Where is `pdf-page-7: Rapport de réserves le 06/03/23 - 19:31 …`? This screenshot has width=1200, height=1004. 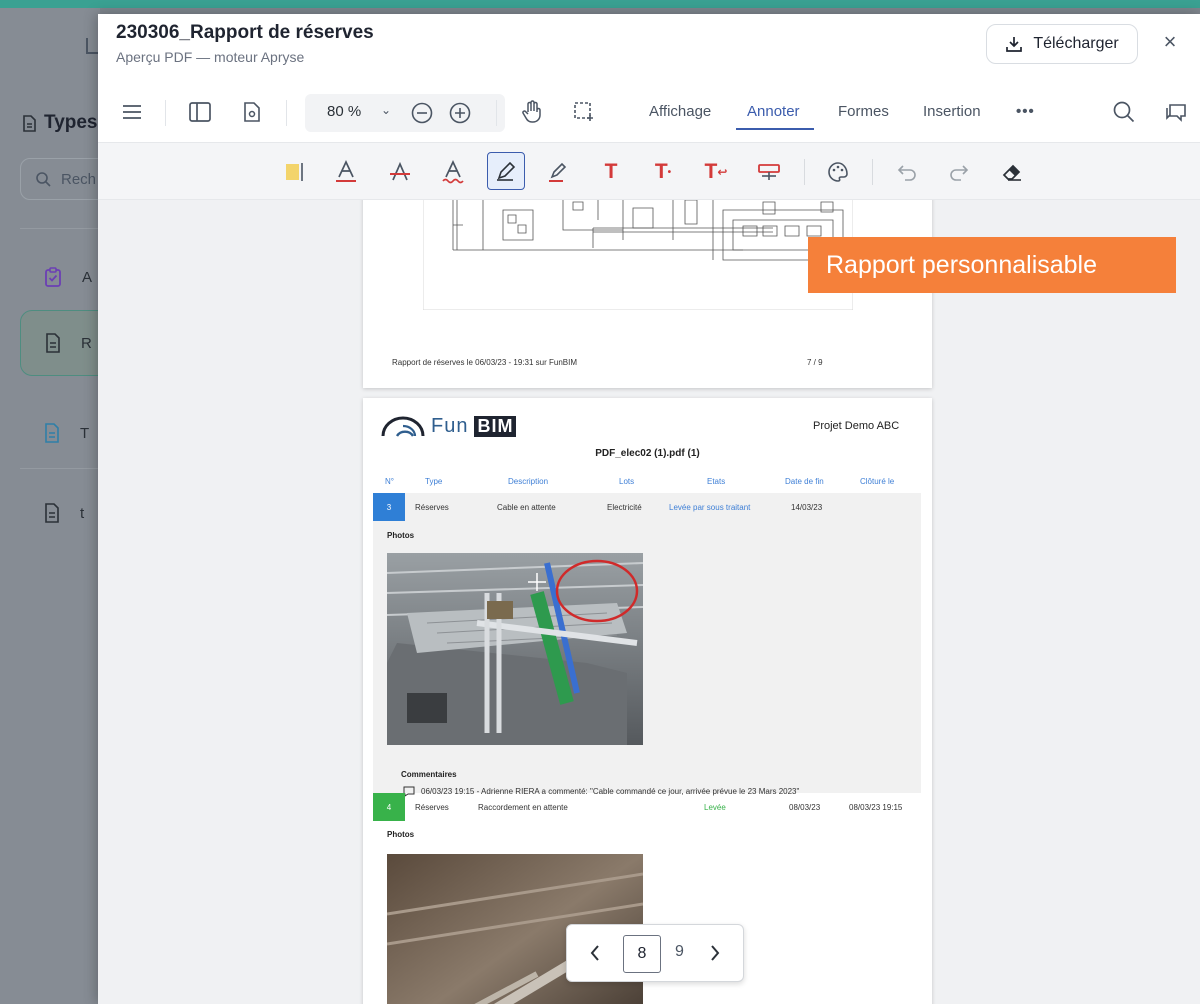
pdf-page-7: Rapport de réserves le 06/03/23 - 19:31 … is located at coordinates (647, 294).